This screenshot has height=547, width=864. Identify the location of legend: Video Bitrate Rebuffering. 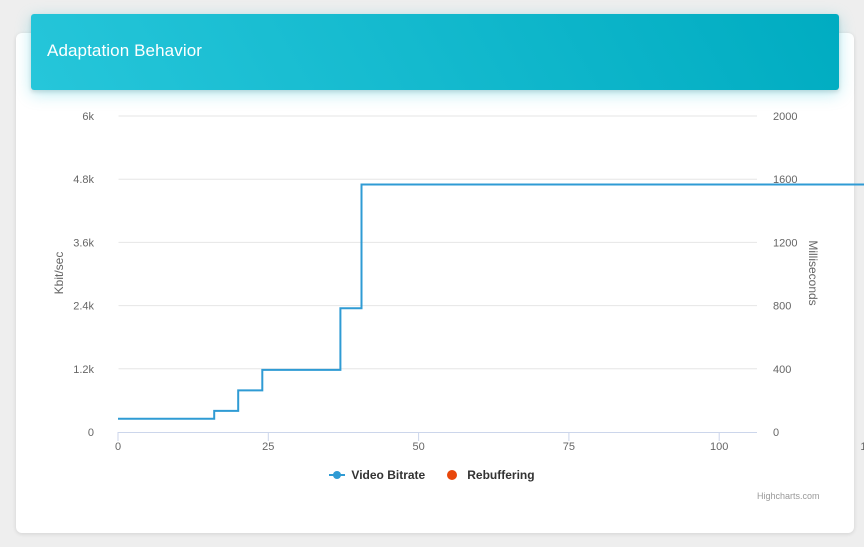
(432, 475).